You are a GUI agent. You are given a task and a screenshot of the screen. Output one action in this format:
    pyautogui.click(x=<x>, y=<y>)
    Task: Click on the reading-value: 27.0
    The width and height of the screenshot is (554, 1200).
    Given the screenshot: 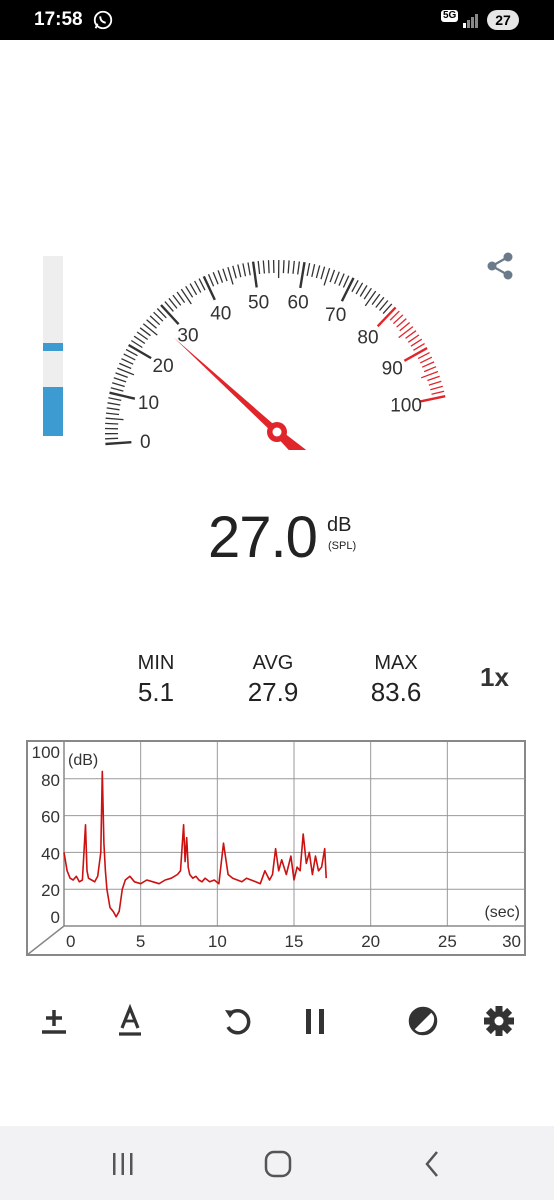 What is the action you would take?
    pyautogui.click(x=263, y=537)
    